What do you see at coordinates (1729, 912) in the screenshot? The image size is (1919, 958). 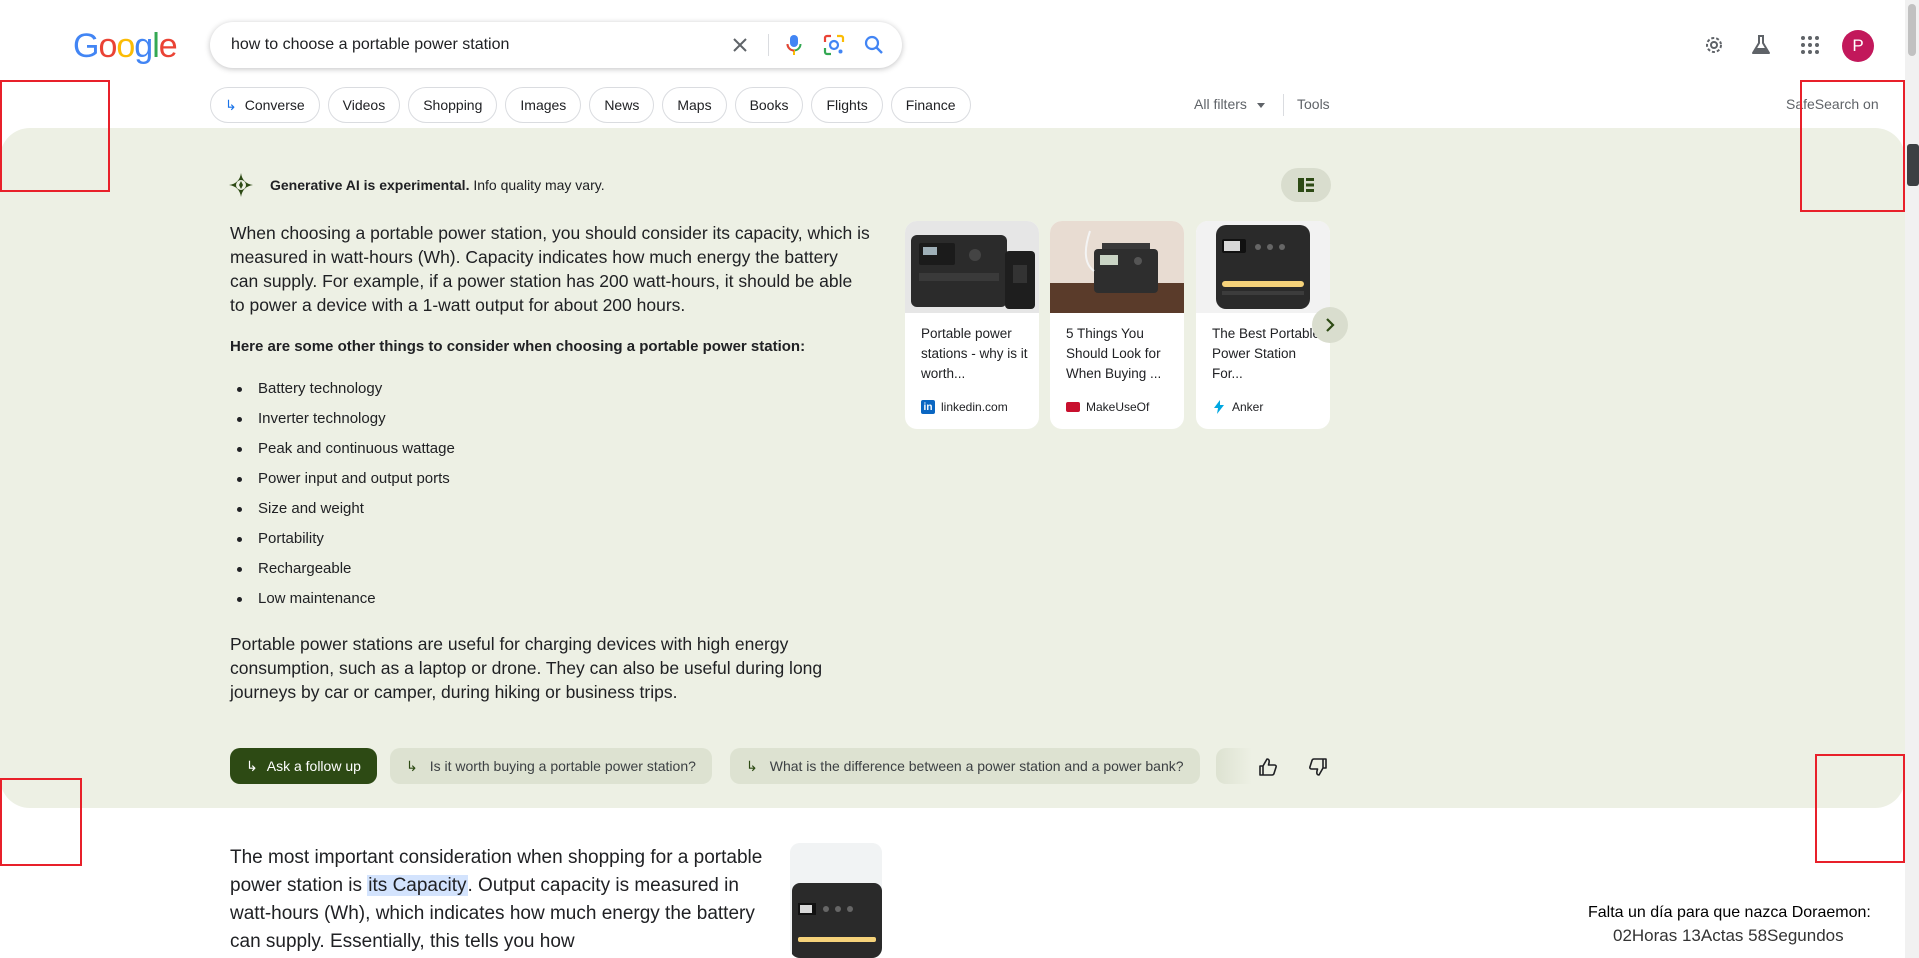 I see `countdown-title: Falta un día para que nazca Doraemon:` at bounding box center [1729, 912].